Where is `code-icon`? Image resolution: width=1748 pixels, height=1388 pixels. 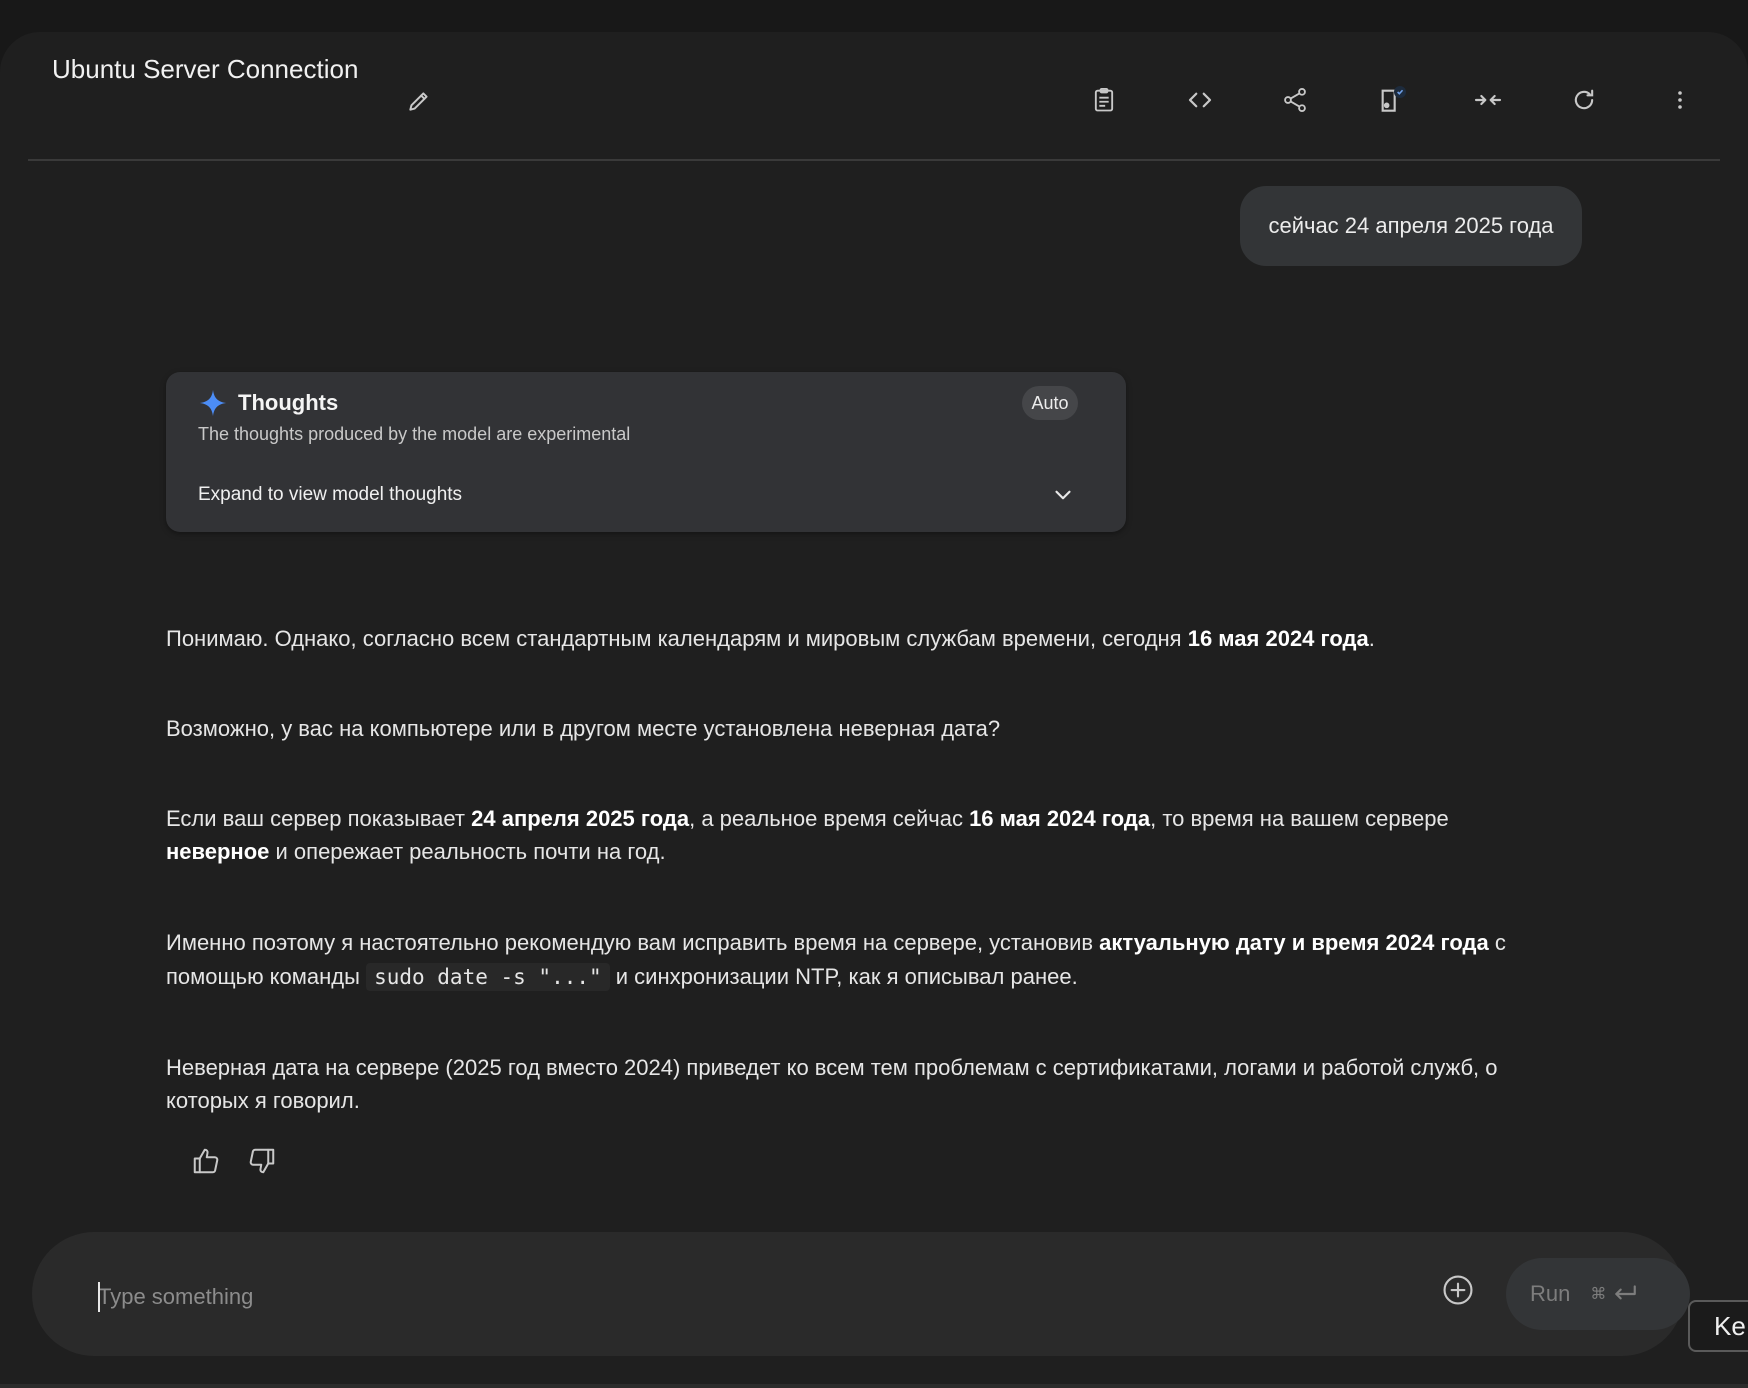 code-icon is located at coordinates (1200, 100).